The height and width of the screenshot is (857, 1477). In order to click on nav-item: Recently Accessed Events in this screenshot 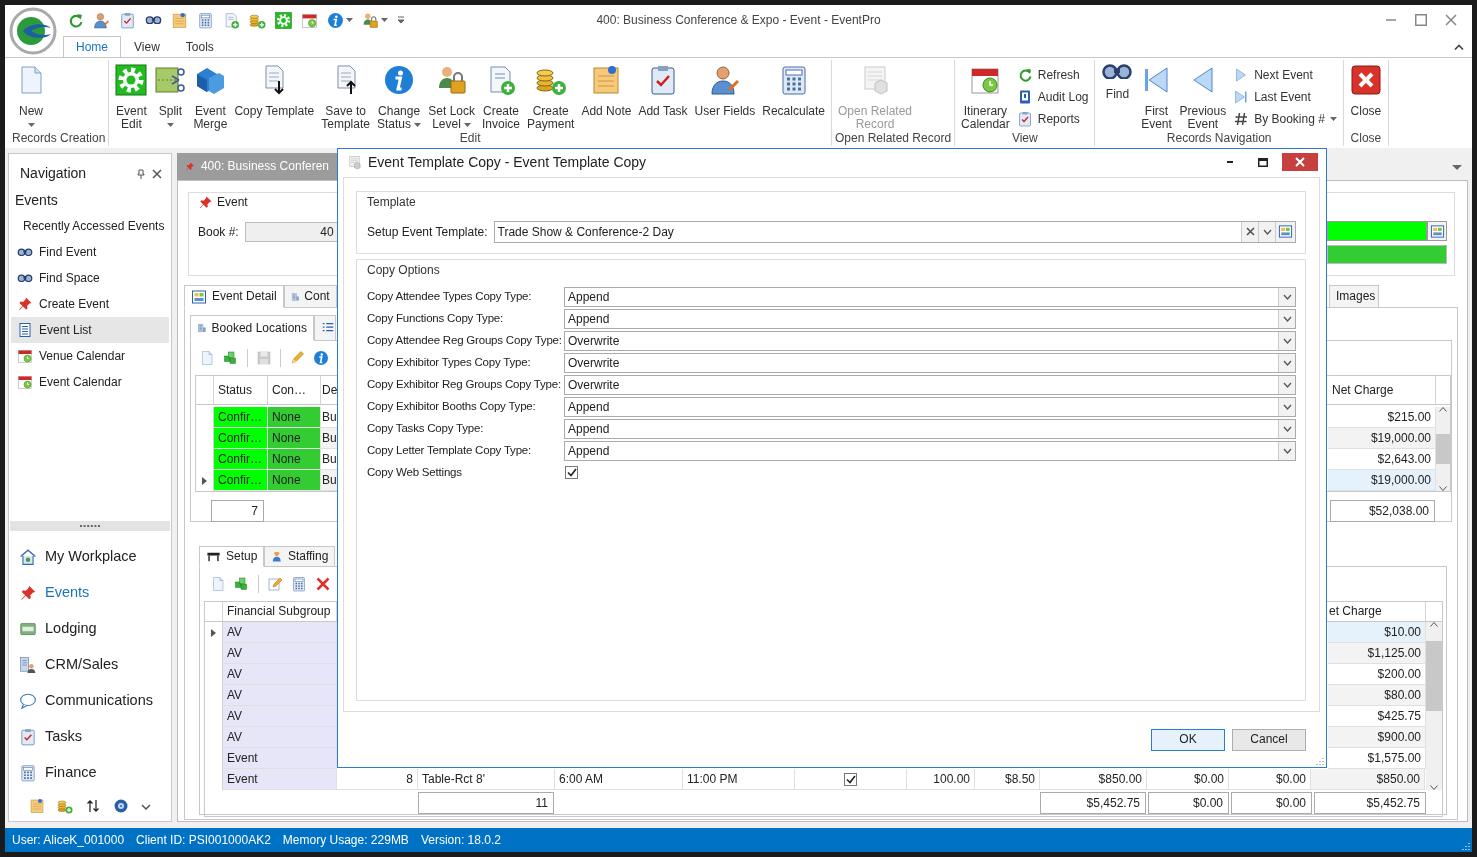, I will do `click(90, 225)`.